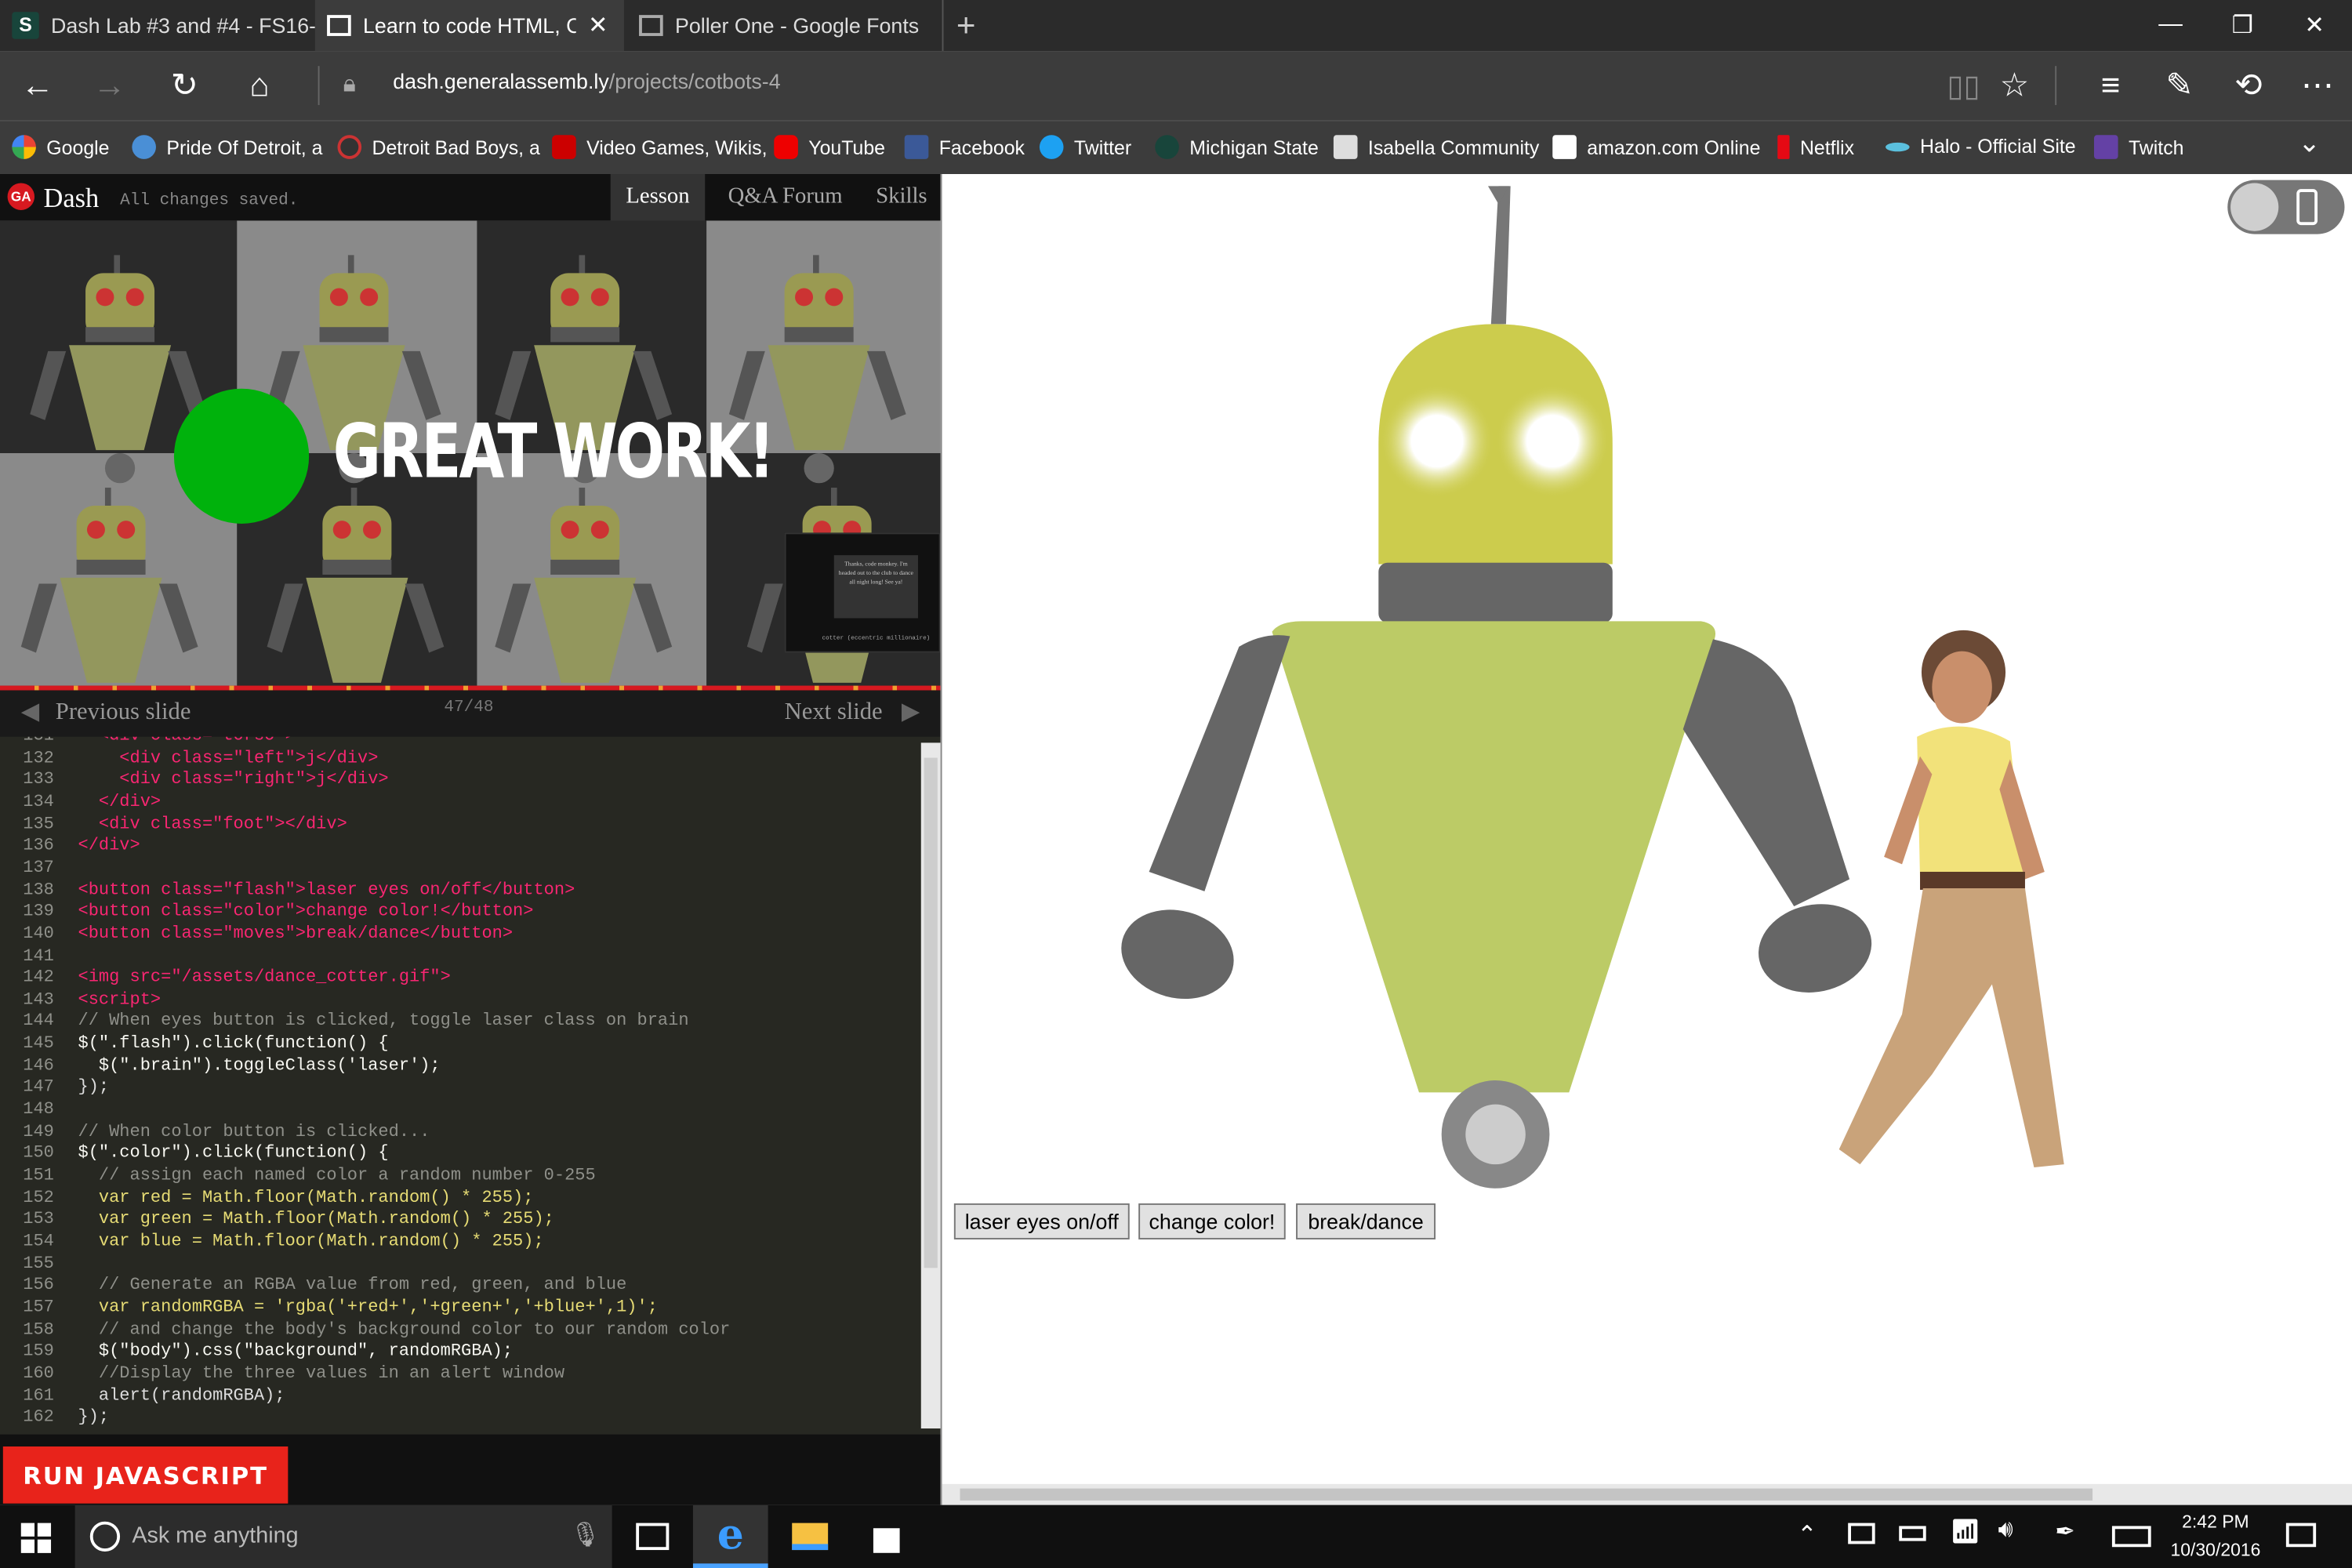  I want to click on cortana-search: Ask me anything 🎙︎, so click(343, 1536).